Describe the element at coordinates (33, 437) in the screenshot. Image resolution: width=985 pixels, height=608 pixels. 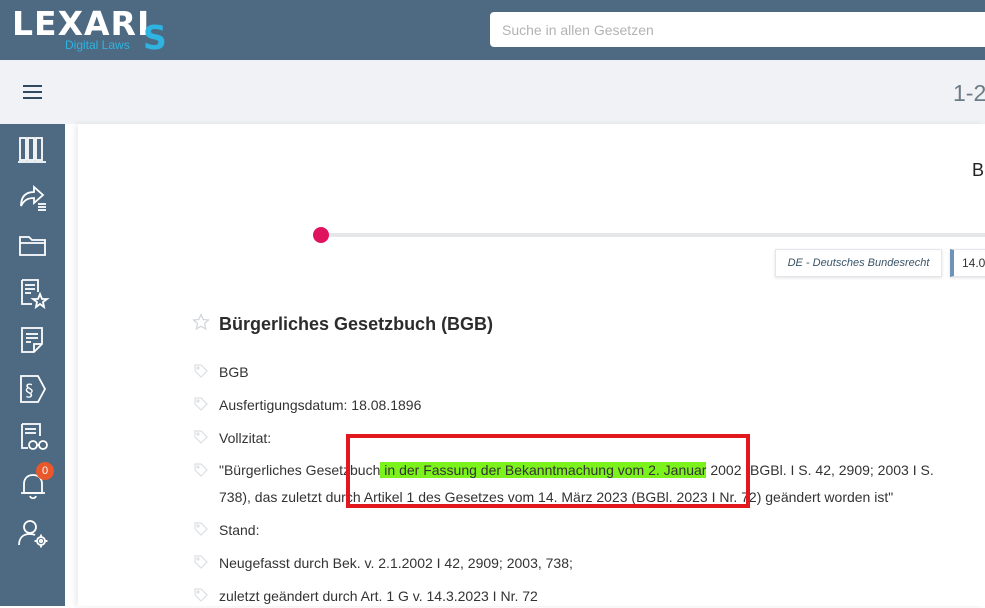
I see `document-glasses-icon` at that location.